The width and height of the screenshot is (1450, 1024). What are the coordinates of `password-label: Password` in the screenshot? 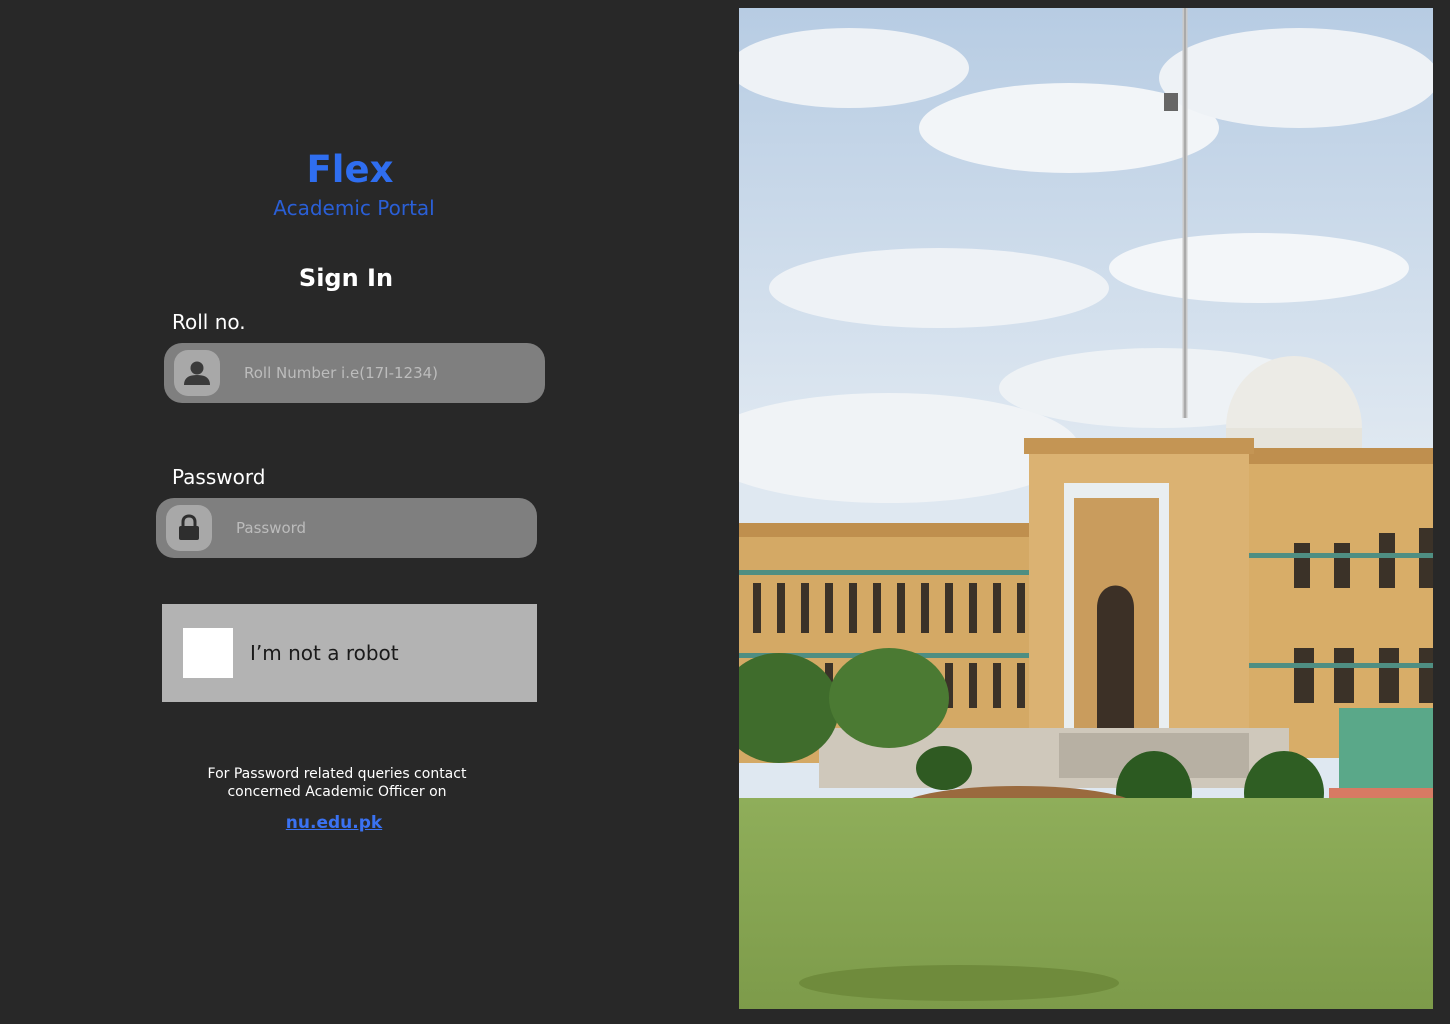 It's located at (219, 477).